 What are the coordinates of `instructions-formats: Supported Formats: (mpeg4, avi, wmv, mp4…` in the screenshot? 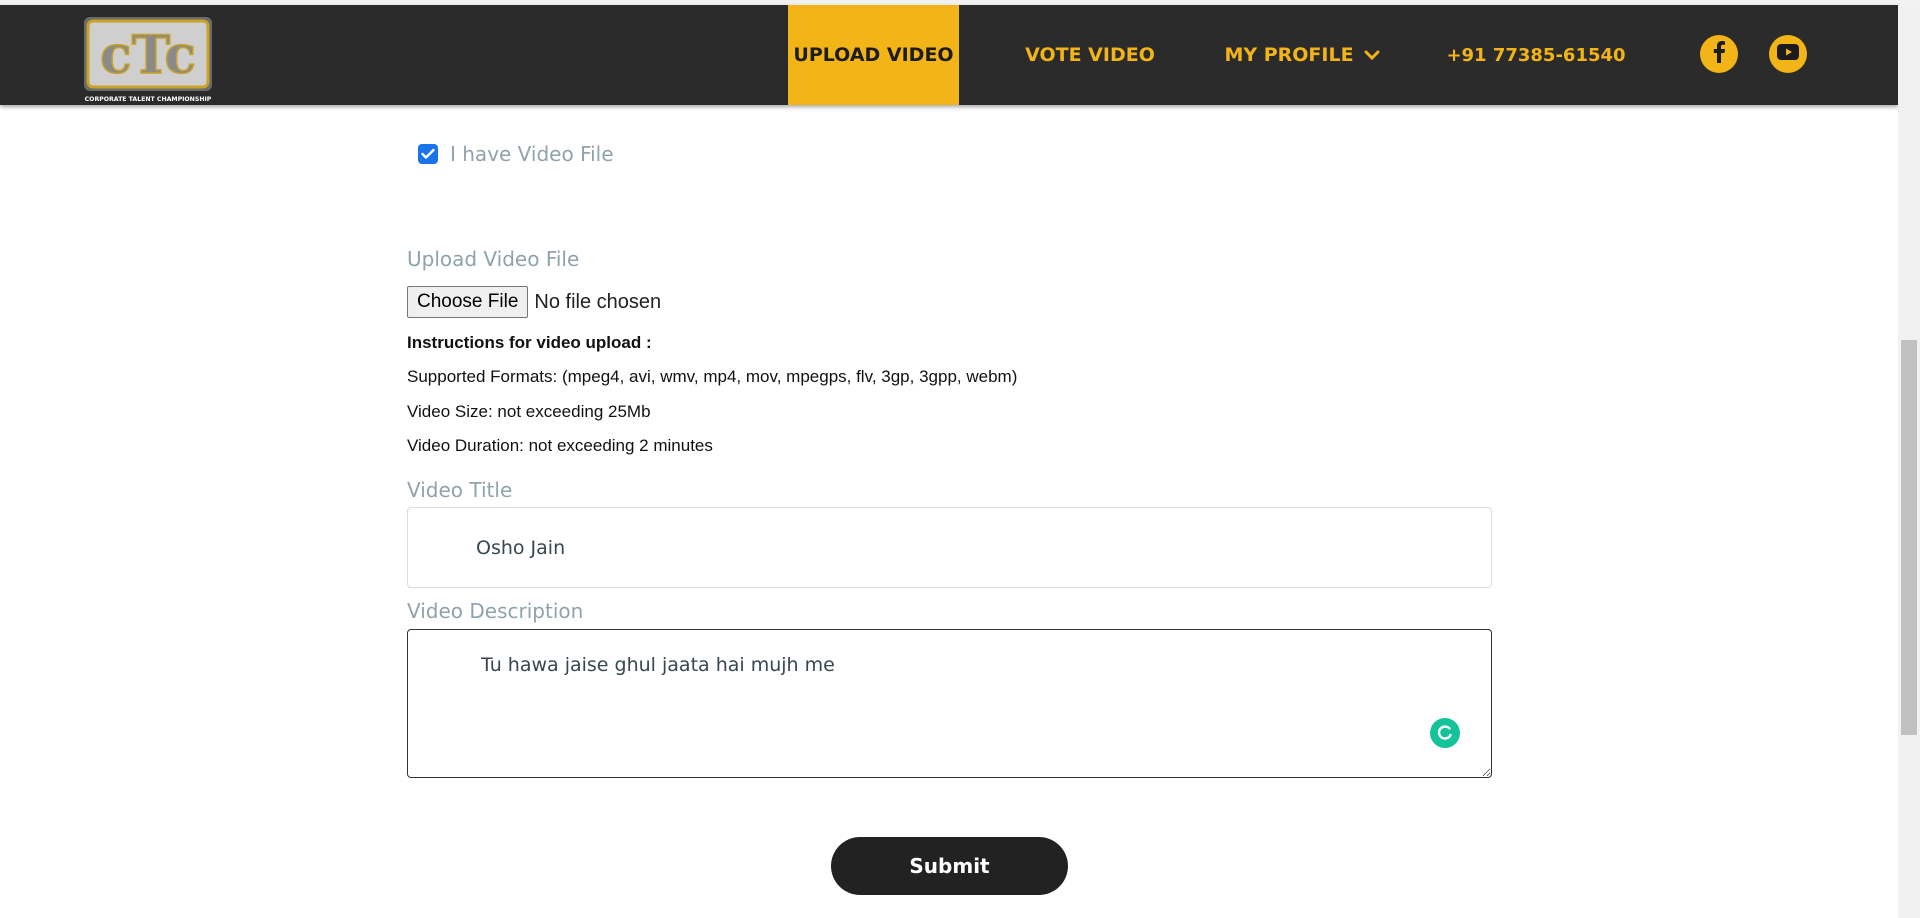 It's located at (712, 376).